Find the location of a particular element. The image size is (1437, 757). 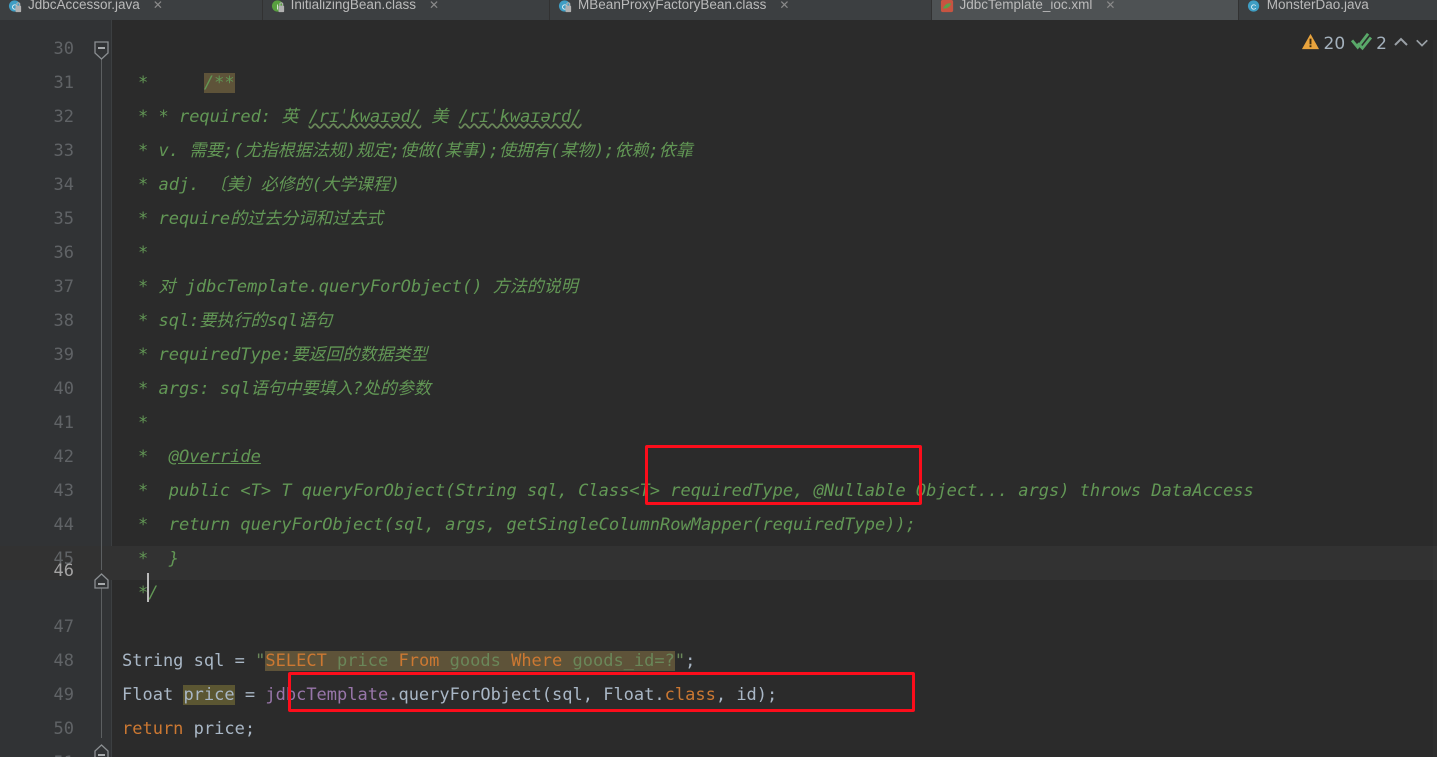

code-token-arg-id: id is located at coordinates (746, 695).